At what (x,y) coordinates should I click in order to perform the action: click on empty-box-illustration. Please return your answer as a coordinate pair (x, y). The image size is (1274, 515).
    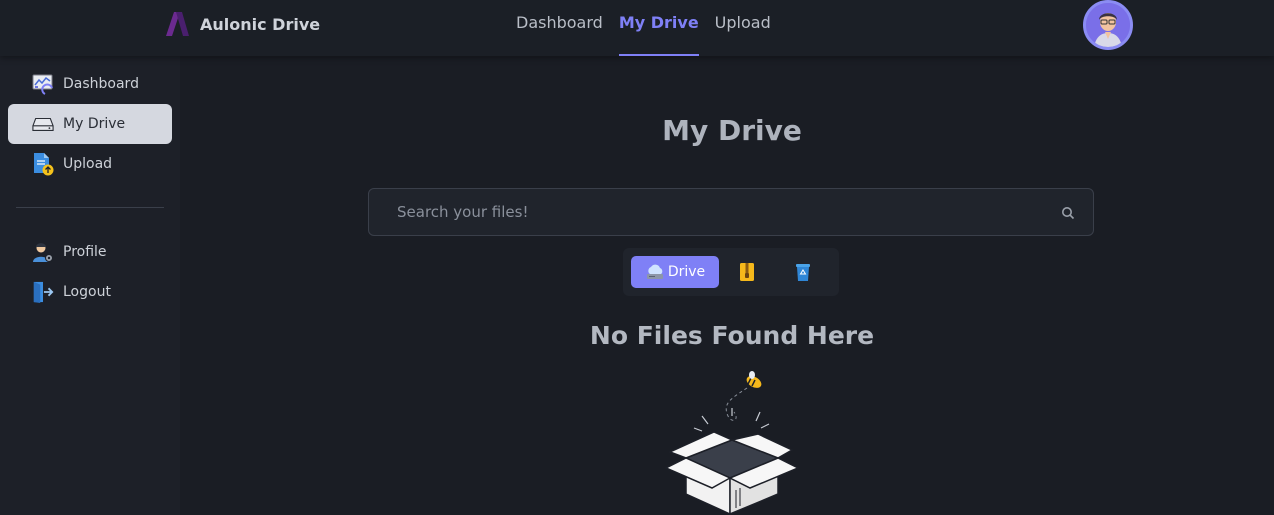
    Looking at the image, I should click on (732, 443).